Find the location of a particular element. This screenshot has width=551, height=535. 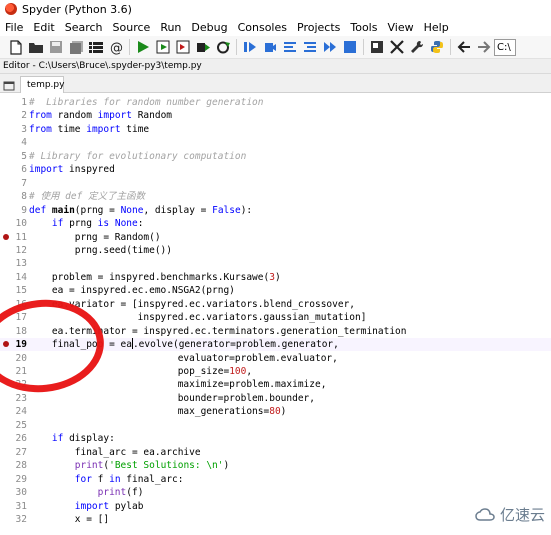

code-line: 3 from time import time is located at coordinates (275, 129).